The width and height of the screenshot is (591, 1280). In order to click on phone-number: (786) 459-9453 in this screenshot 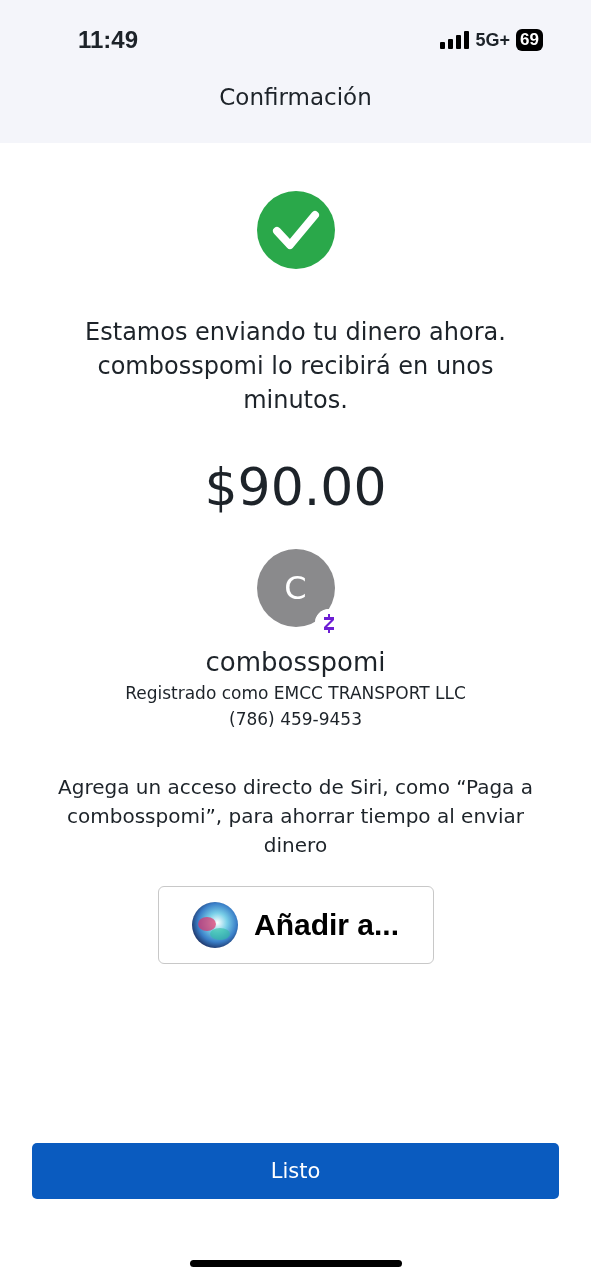, I will do `click(295, 719)`.